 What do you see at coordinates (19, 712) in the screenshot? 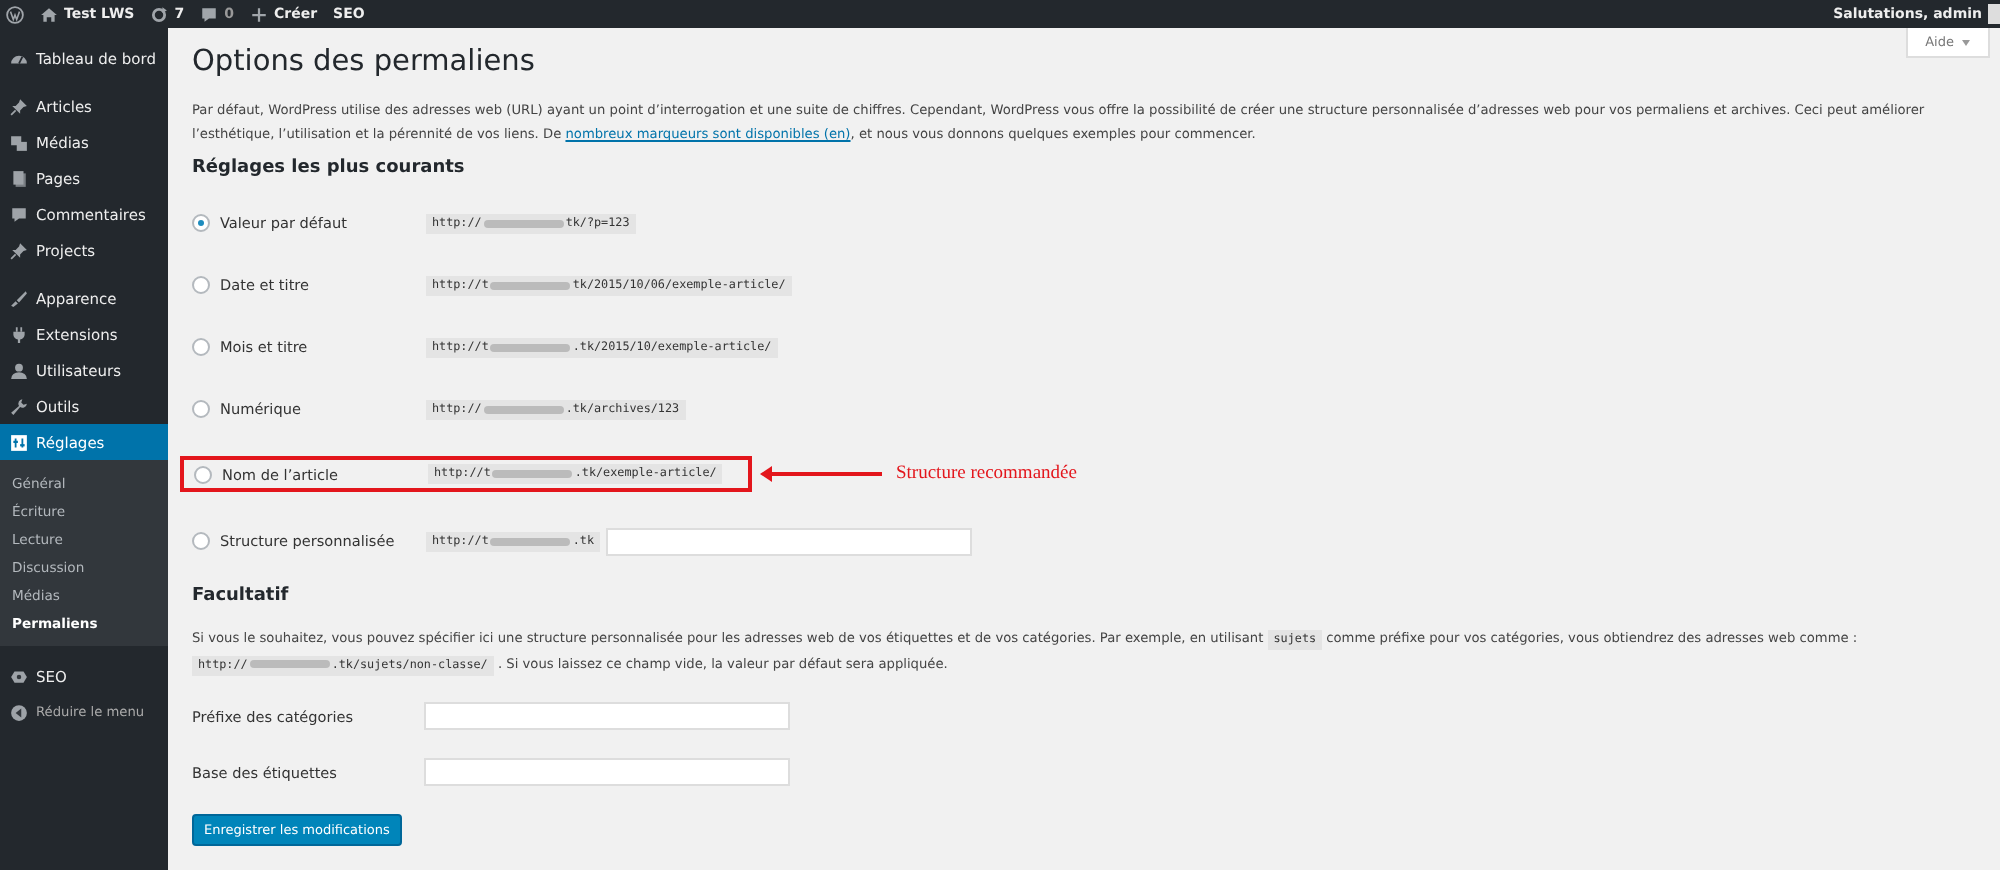
I see `collapse-icon` at bounding box center [19, 712].